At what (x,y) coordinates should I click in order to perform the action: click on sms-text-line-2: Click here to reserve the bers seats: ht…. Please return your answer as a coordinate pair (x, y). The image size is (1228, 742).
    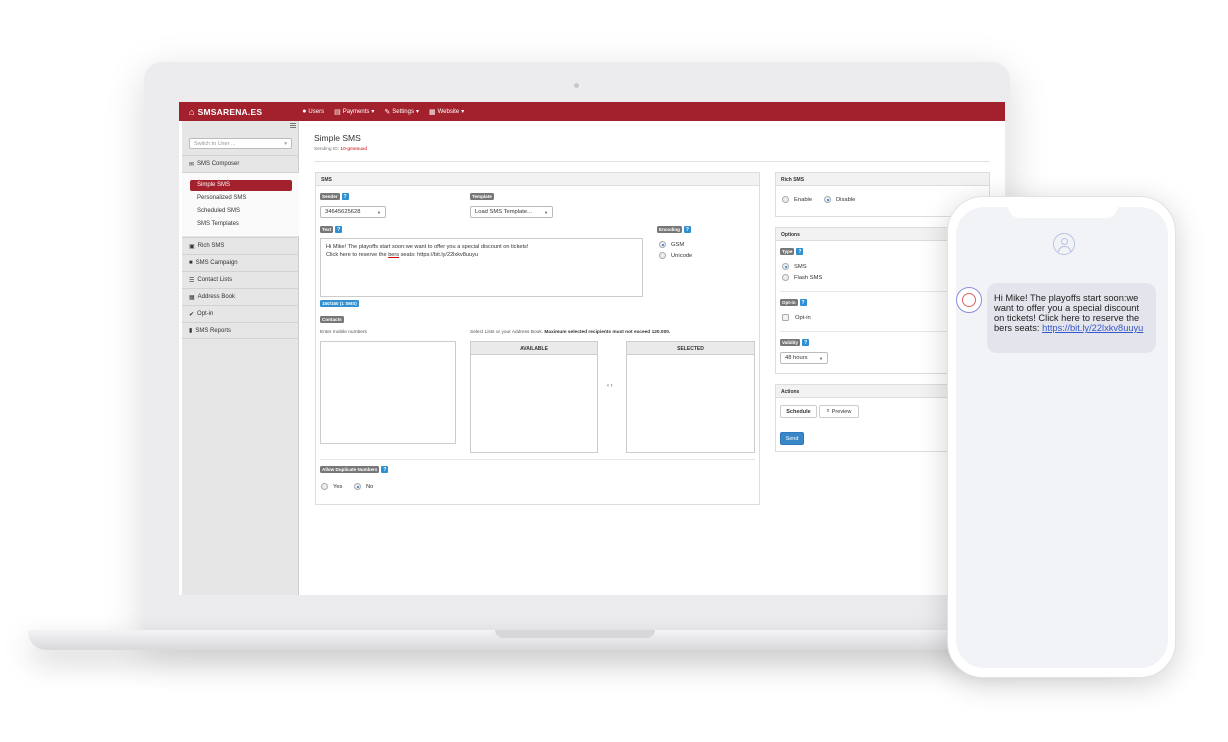
    Looking at the image, I should click on (481, 255).